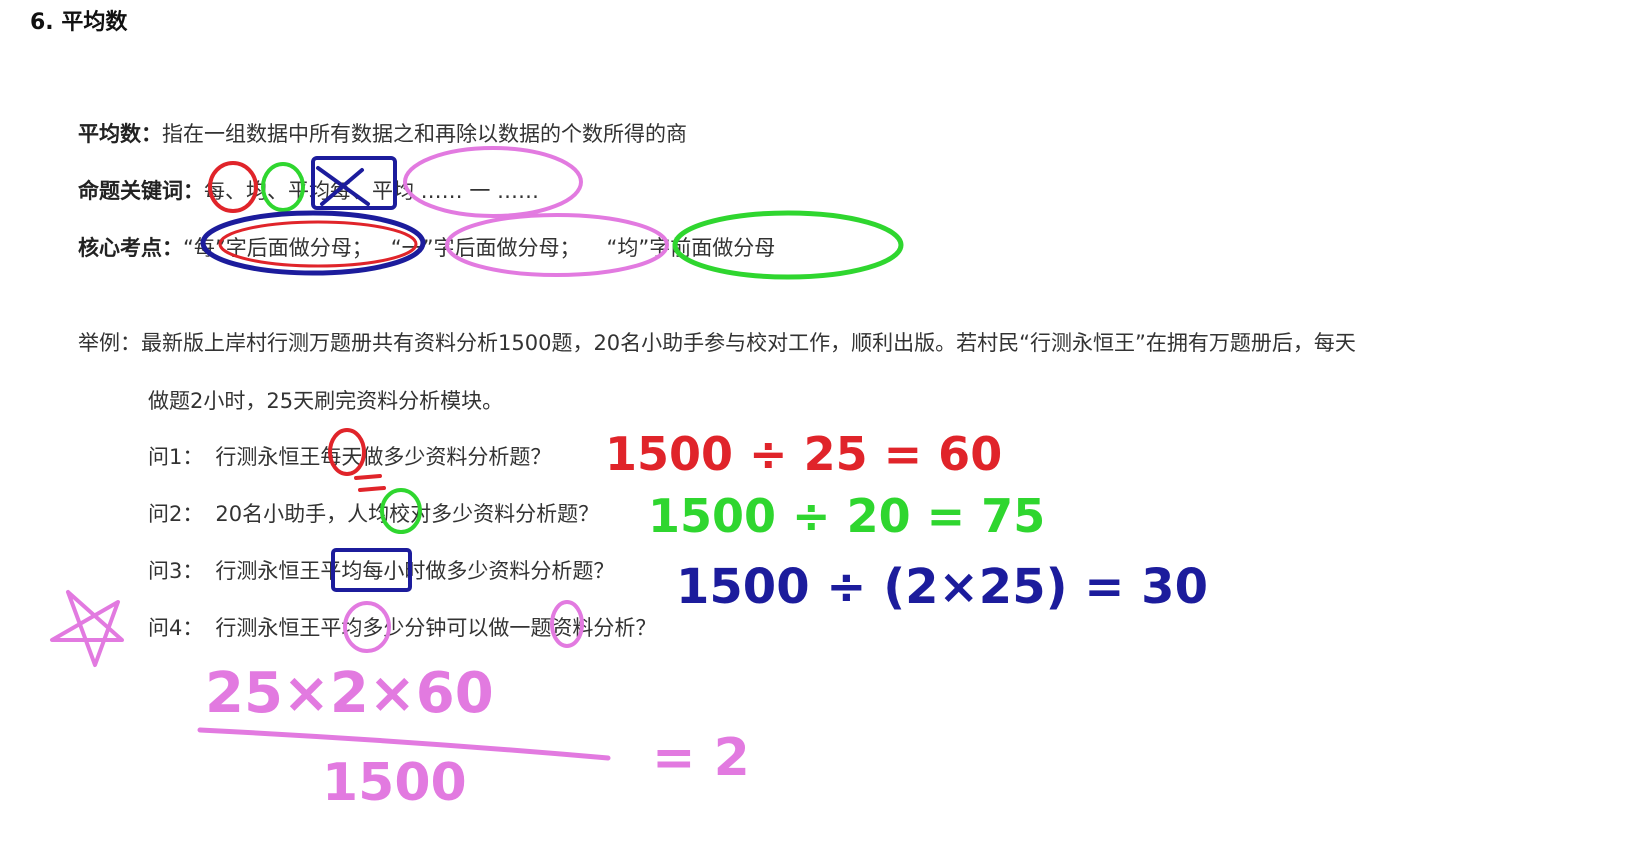 The height and width of the screenshot is (850, 1631). Describe the element at coordinates (120, 134) in the screenshot. I see `definition-label: 平均数：` at that location.